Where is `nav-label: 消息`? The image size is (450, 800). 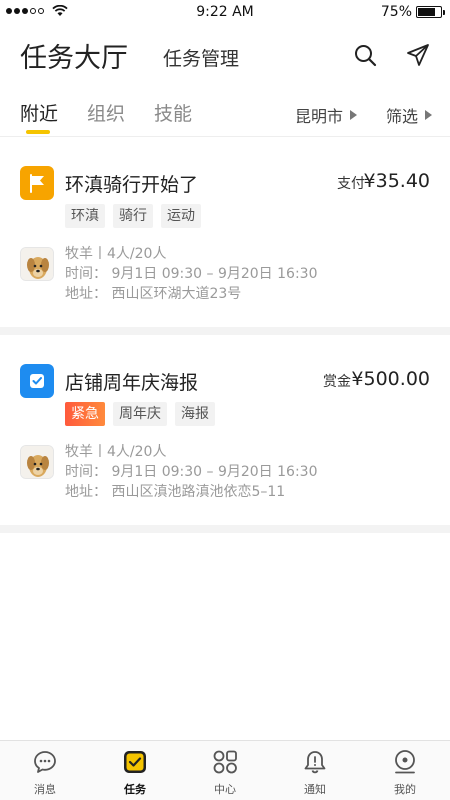
nav-label: 消息 is located at coordinates (45, 789).